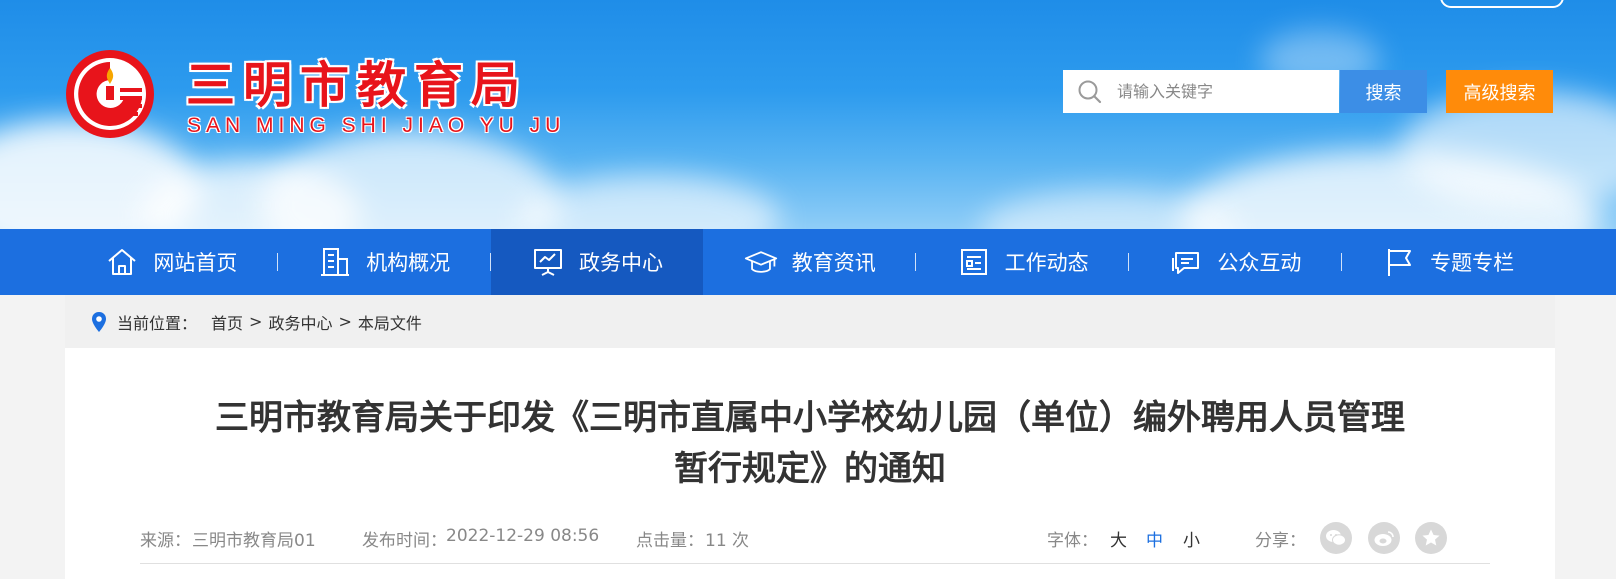  I want to click on weibo-share-icon, so click(1384, 538).